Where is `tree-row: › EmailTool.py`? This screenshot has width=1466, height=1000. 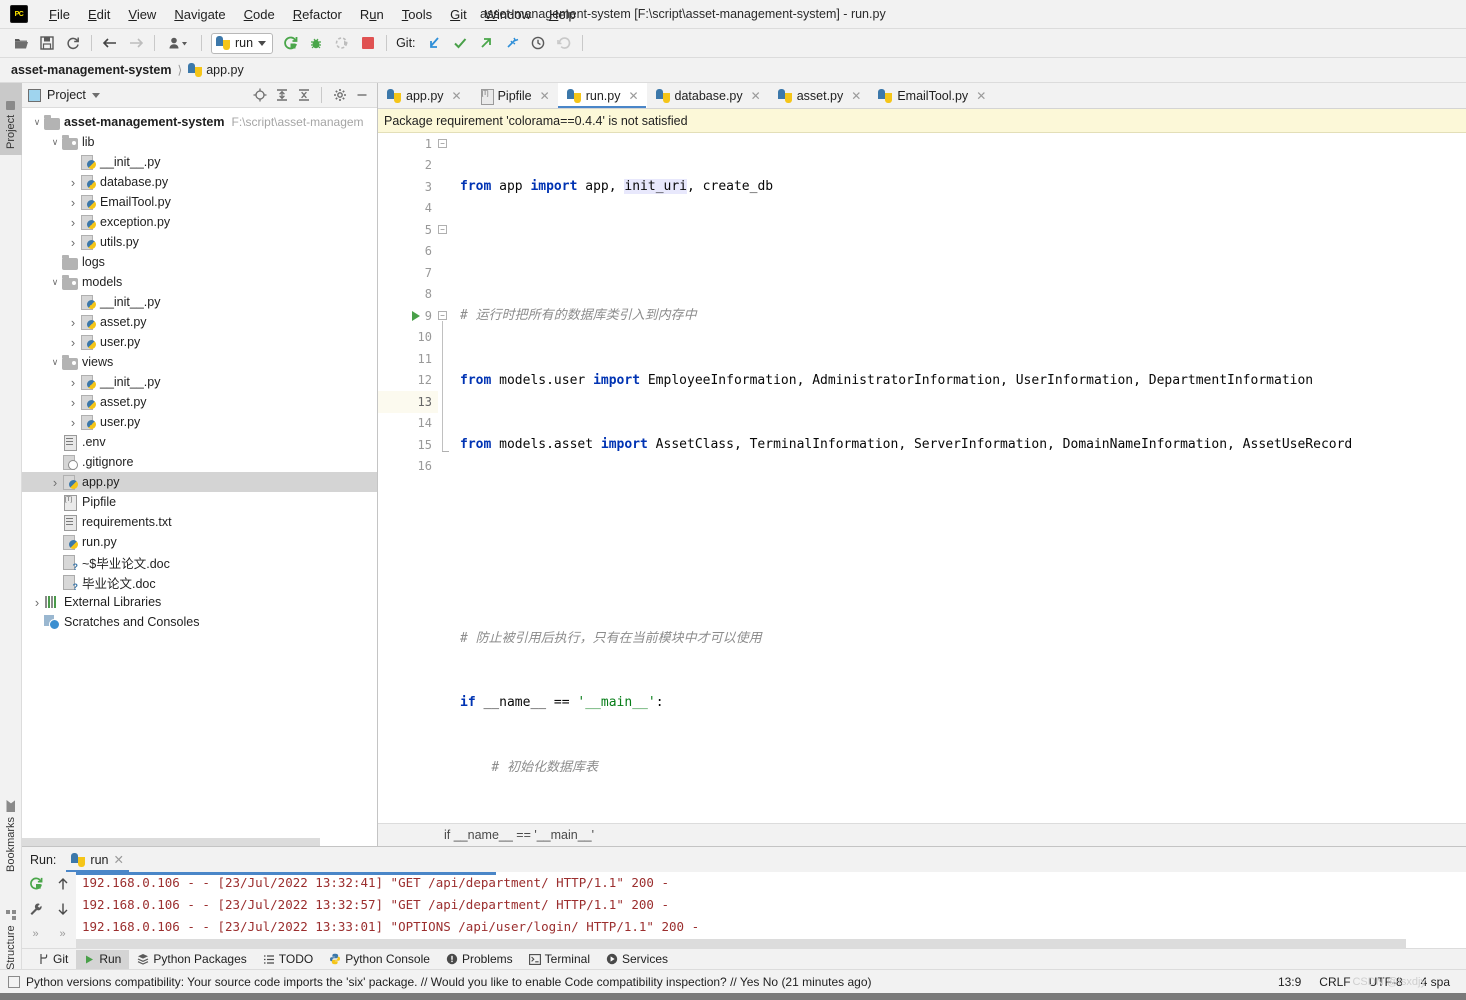 tree-row: › EmailTool.py is located at coordinates (199, 202).